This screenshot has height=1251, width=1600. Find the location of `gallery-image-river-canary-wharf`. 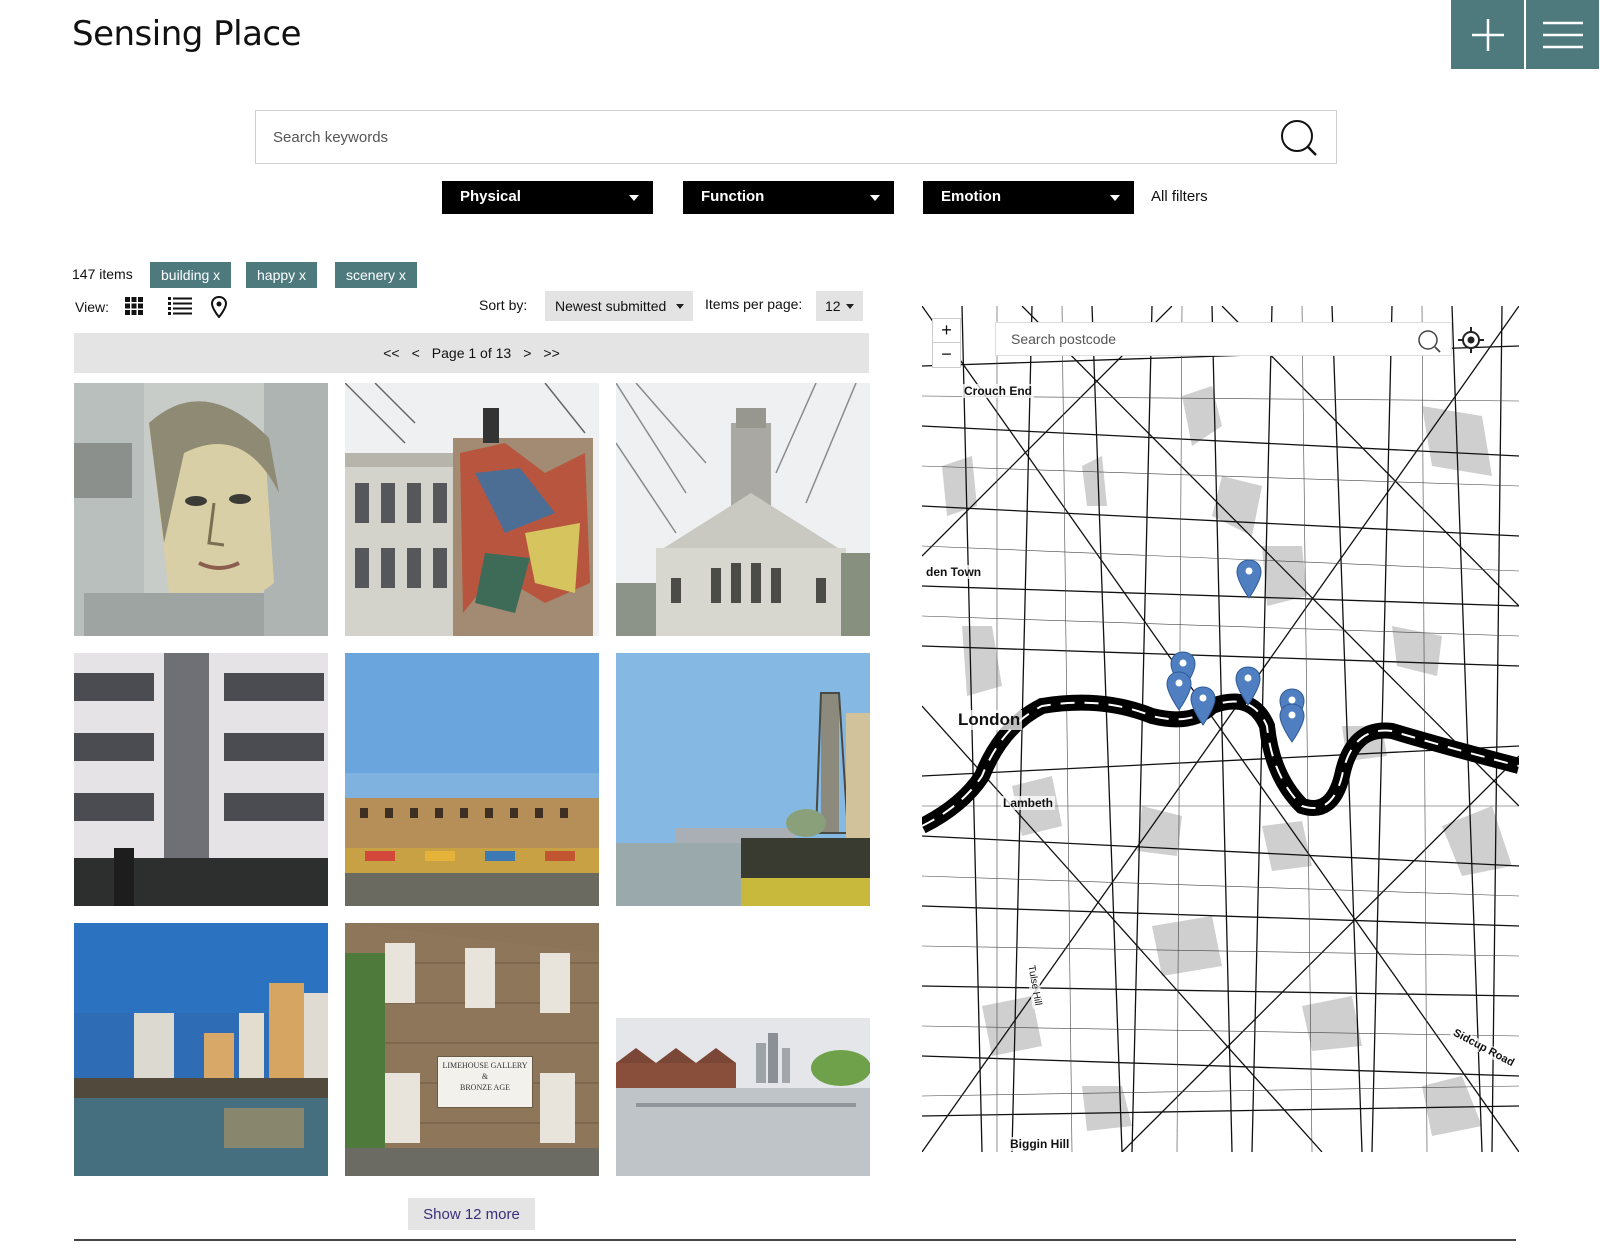

gallery-image-river-canary-wharf is located at coordinates (743, 1049).